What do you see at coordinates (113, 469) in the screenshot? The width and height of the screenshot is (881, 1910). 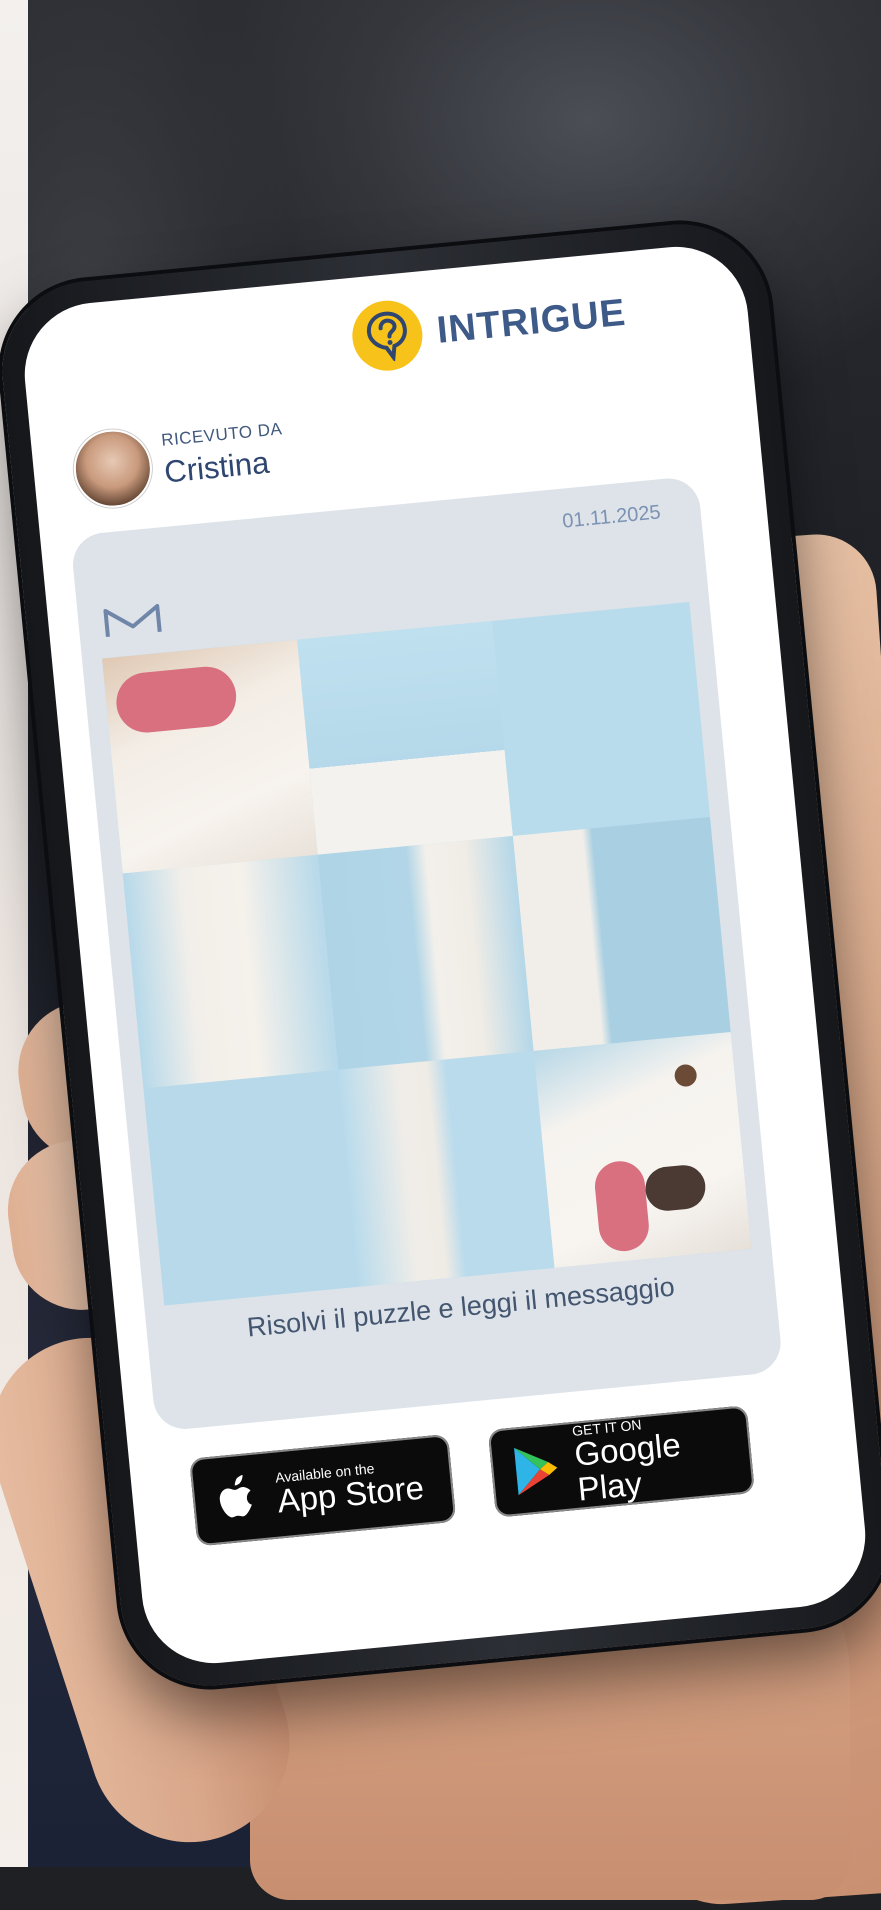 I see `avatar` at bounding box center [113, 469].